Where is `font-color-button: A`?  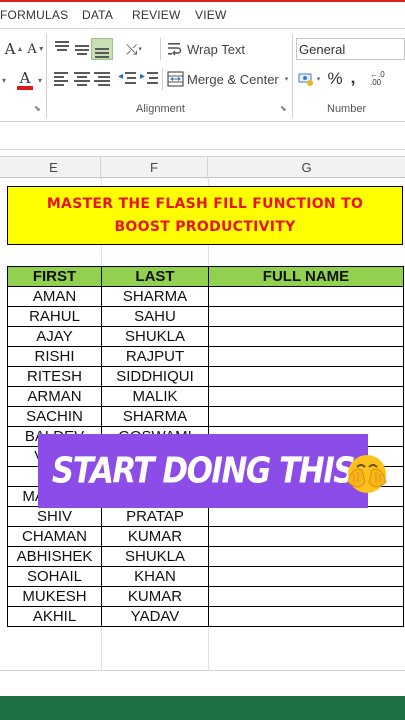
font-color-button: A is located at coordinates (25, 80).